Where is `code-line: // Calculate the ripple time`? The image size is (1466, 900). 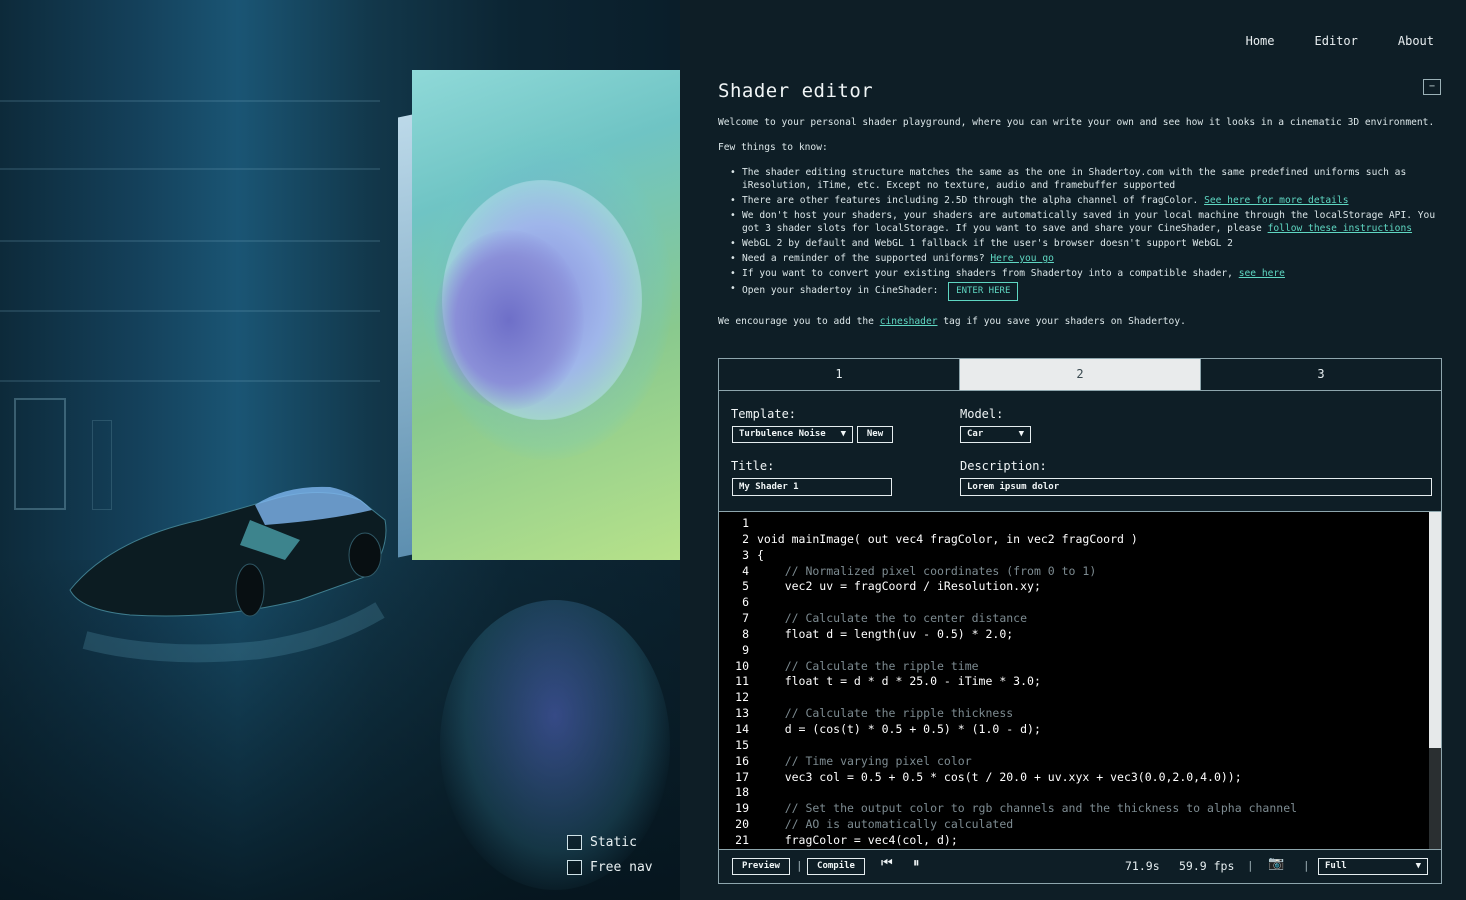
code-line: // Calculate the ripple time is located at coordinates (1027, 667).